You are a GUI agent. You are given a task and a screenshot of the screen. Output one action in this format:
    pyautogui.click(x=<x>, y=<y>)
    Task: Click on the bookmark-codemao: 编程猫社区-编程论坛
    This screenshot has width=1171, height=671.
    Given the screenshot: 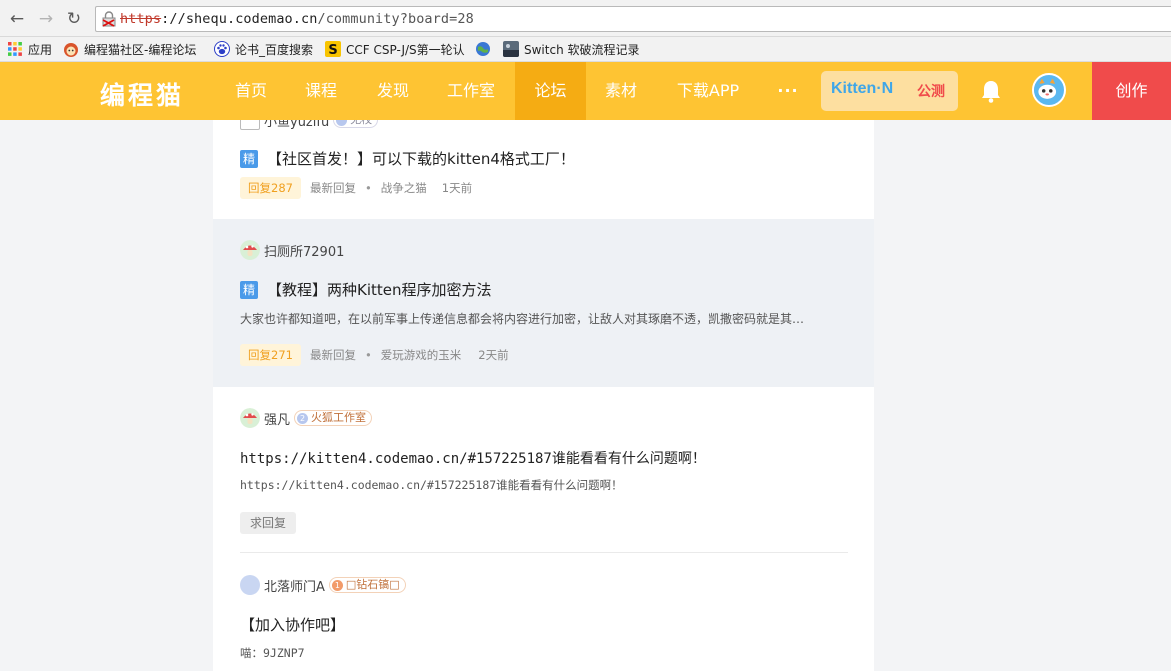 What is the action you would take?
    pyautogui.click(x=129, y=49)
    